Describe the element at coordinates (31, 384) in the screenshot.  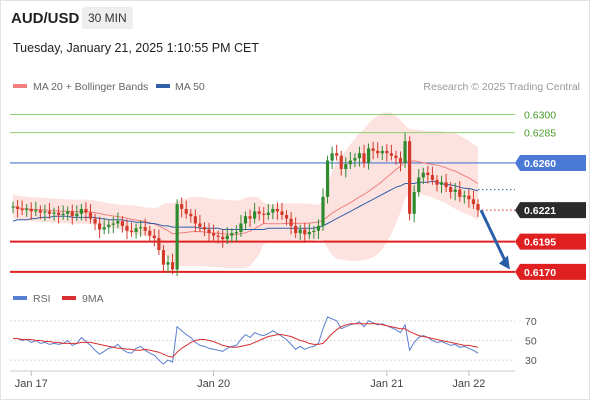
I see `time-tick-label: Jan 17` at that location.